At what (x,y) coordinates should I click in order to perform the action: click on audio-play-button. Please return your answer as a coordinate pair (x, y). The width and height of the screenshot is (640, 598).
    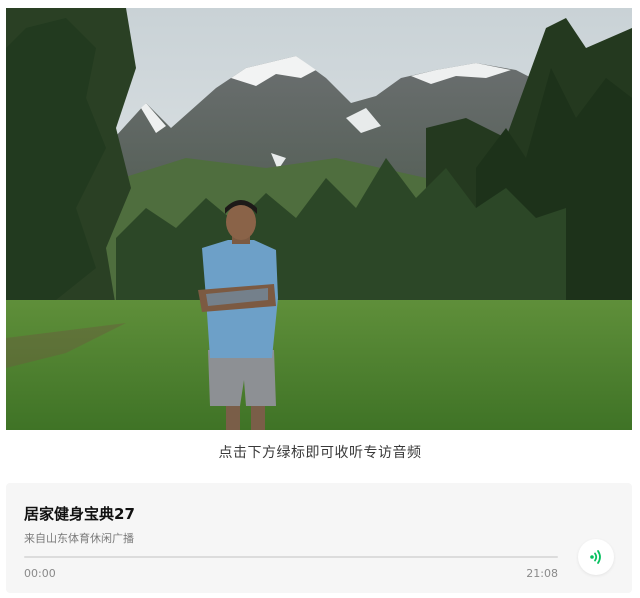
    Looking at the image, I should click on (596, 557).